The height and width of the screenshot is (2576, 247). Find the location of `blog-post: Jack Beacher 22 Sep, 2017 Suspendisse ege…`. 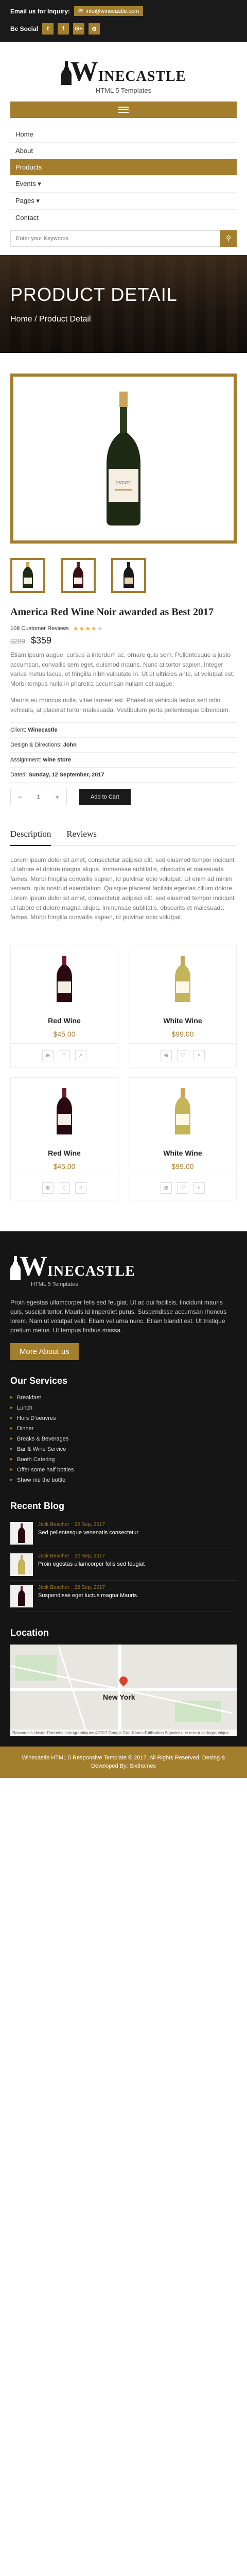

blog-post: Jack Beacher 22 Sep, 2017 Suspendisse ege… is located at coordinates (123, 1596).